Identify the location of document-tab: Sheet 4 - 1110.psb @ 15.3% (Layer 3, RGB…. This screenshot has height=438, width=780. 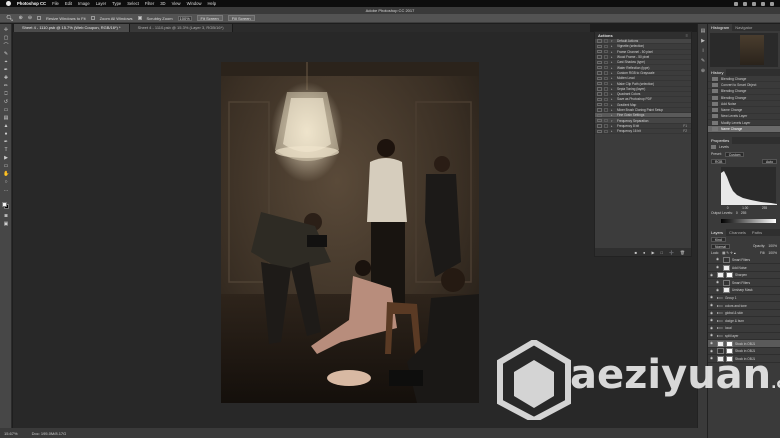
(181, 28).